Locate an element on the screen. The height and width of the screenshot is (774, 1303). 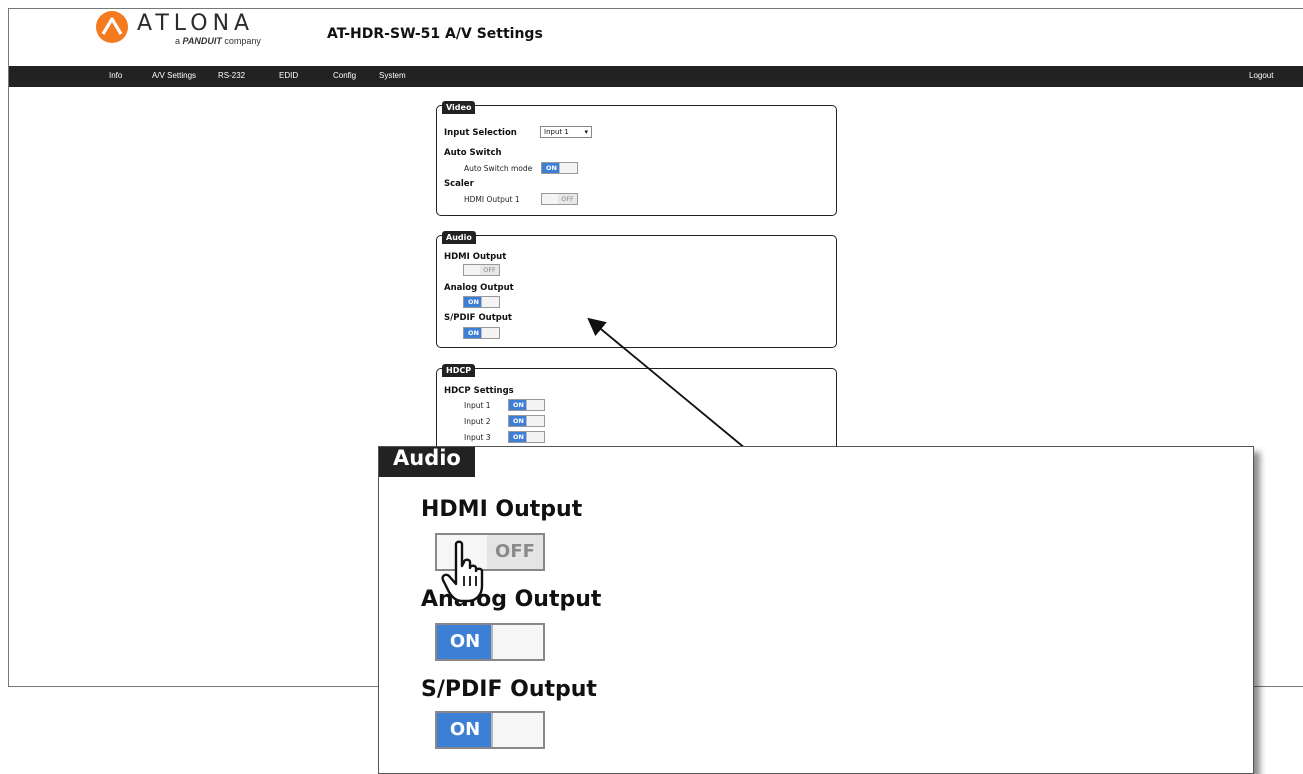
auto-switch-label: Auto Switch is located at coordinates (473, 153).